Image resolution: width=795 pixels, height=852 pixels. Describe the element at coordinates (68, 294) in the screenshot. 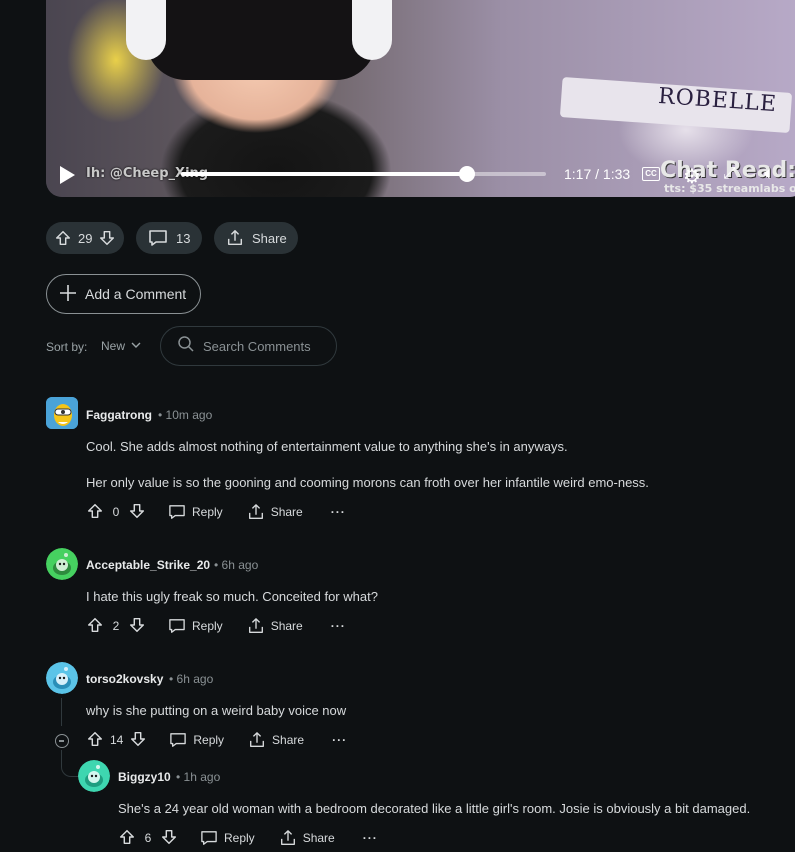

I see `plus-icon` at that location.